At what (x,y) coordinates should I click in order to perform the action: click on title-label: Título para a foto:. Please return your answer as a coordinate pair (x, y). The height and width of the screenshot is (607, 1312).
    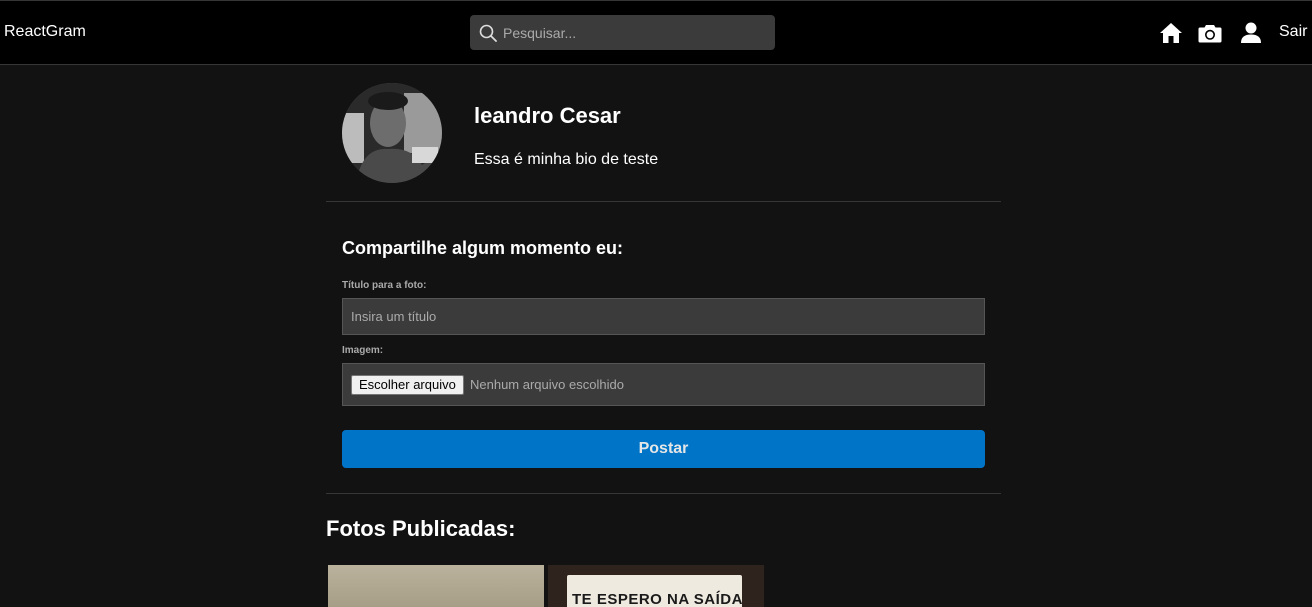
    Looking at the image, I should click on (384, 285).